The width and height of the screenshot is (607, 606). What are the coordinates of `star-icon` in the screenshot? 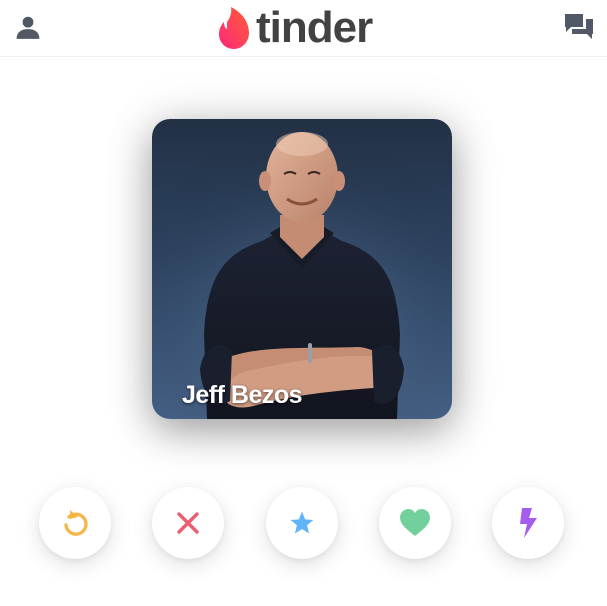 It's located at (302, 522).